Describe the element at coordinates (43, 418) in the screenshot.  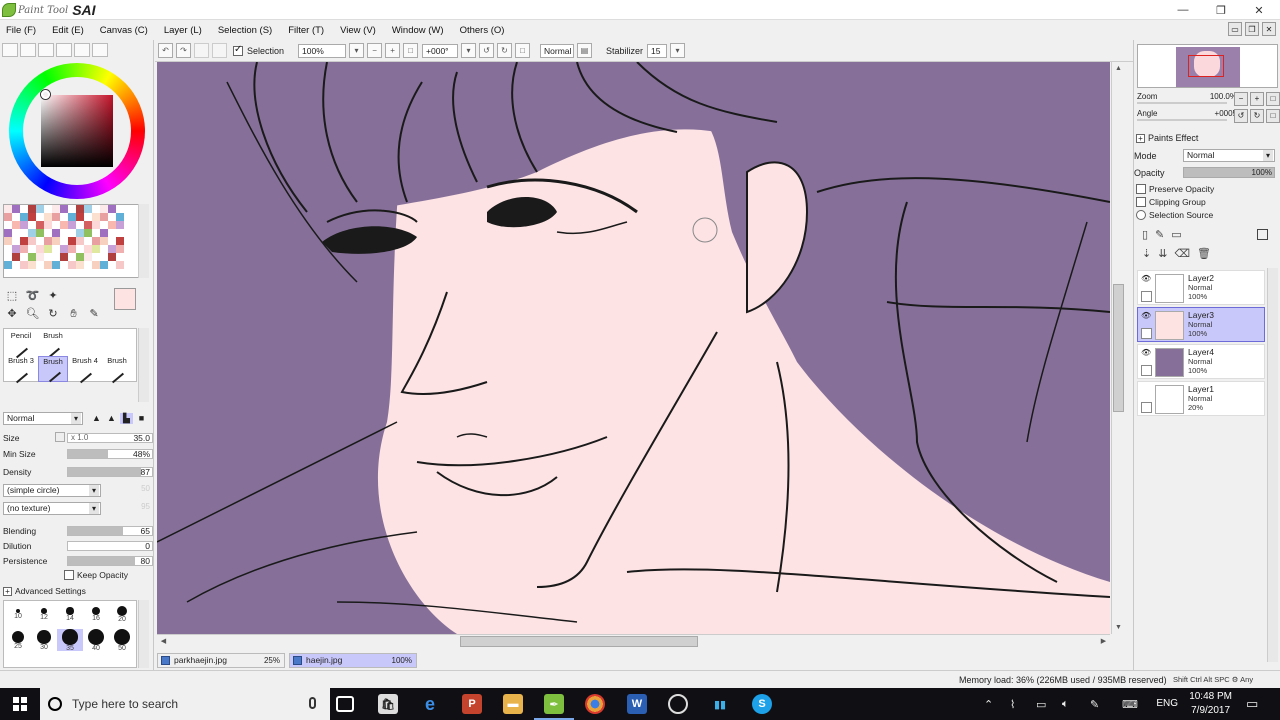
I see `blend-mode-dropdown: Normal` at that location.